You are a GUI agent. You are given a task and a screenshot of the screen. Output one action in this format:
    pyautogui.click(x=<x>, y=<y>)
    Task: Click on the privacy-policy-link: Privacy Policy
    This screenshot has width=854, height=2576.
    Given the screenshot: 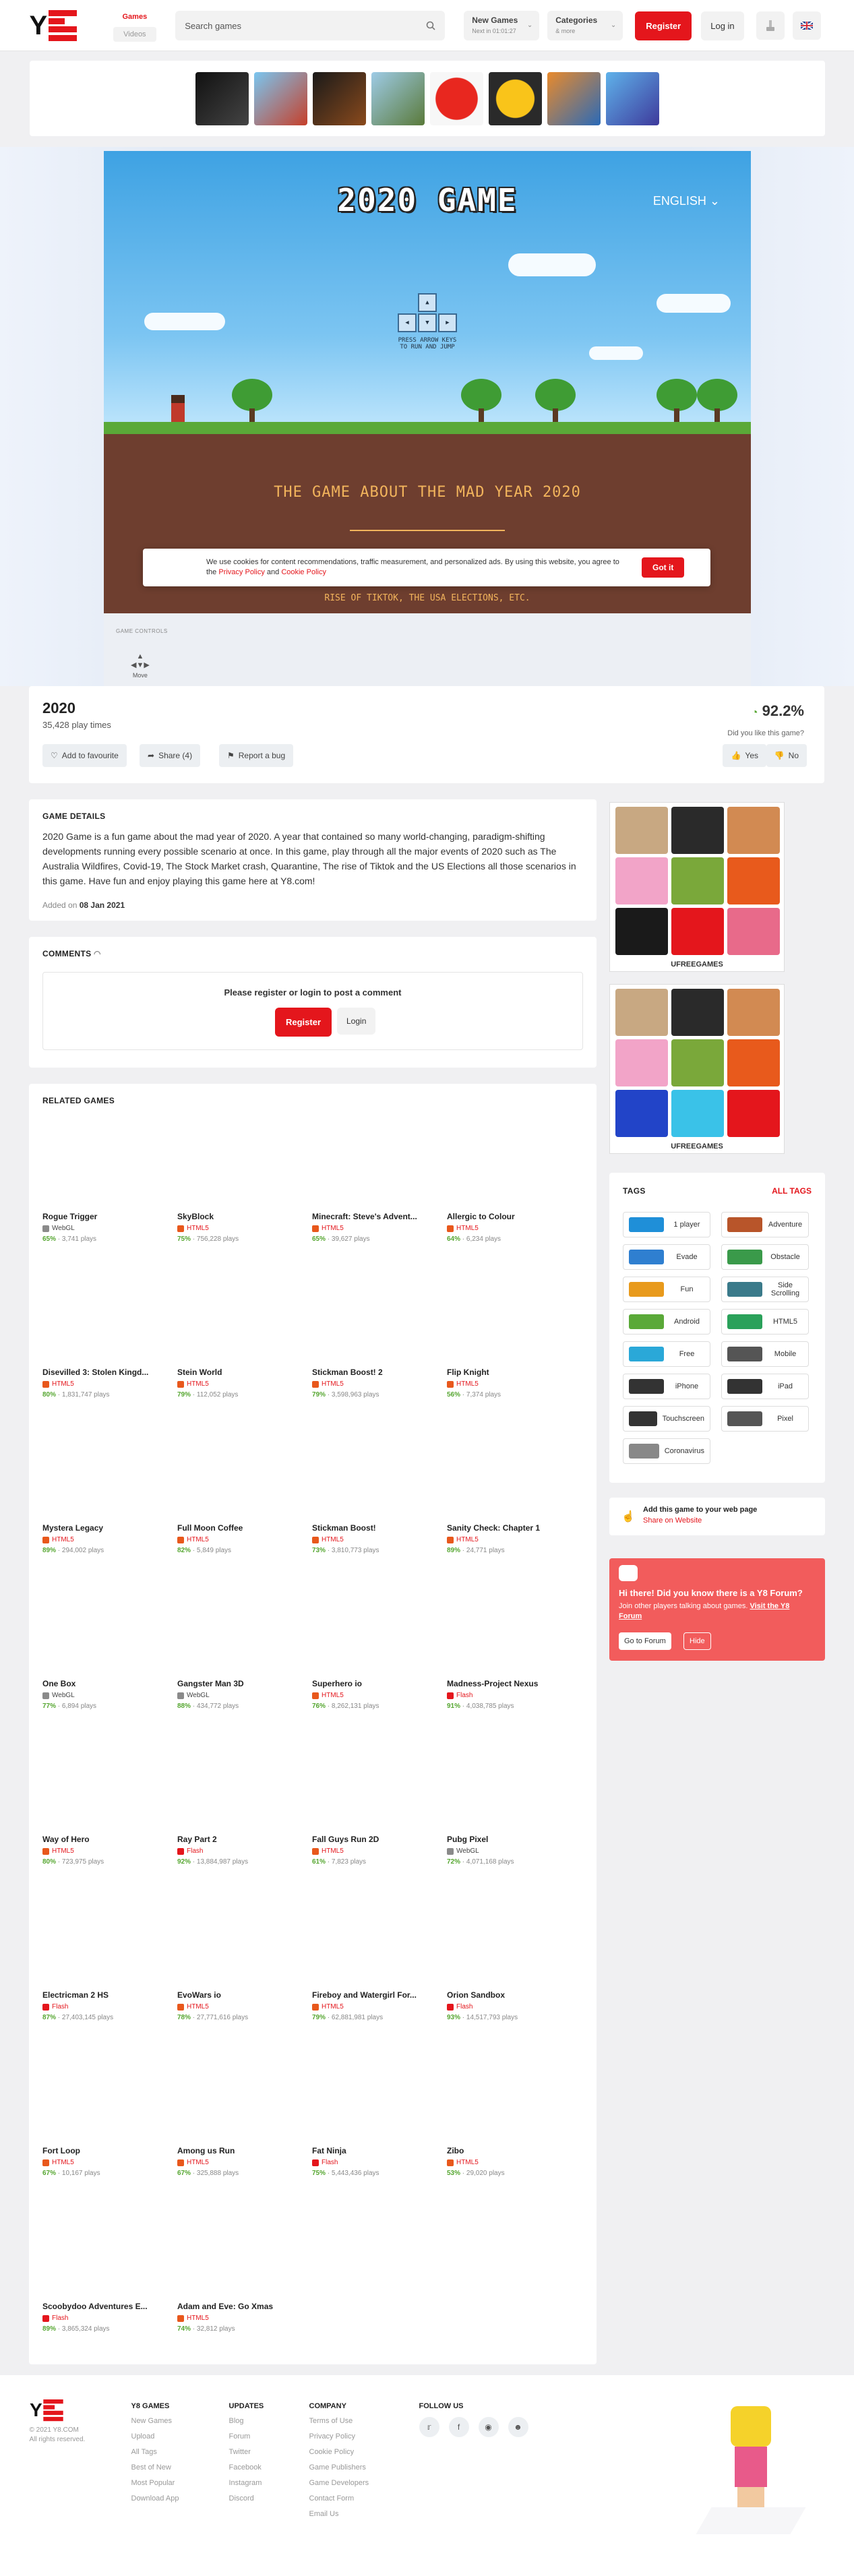 What is the action you would take?
    pyautogui.click(x=241, y=572)
    